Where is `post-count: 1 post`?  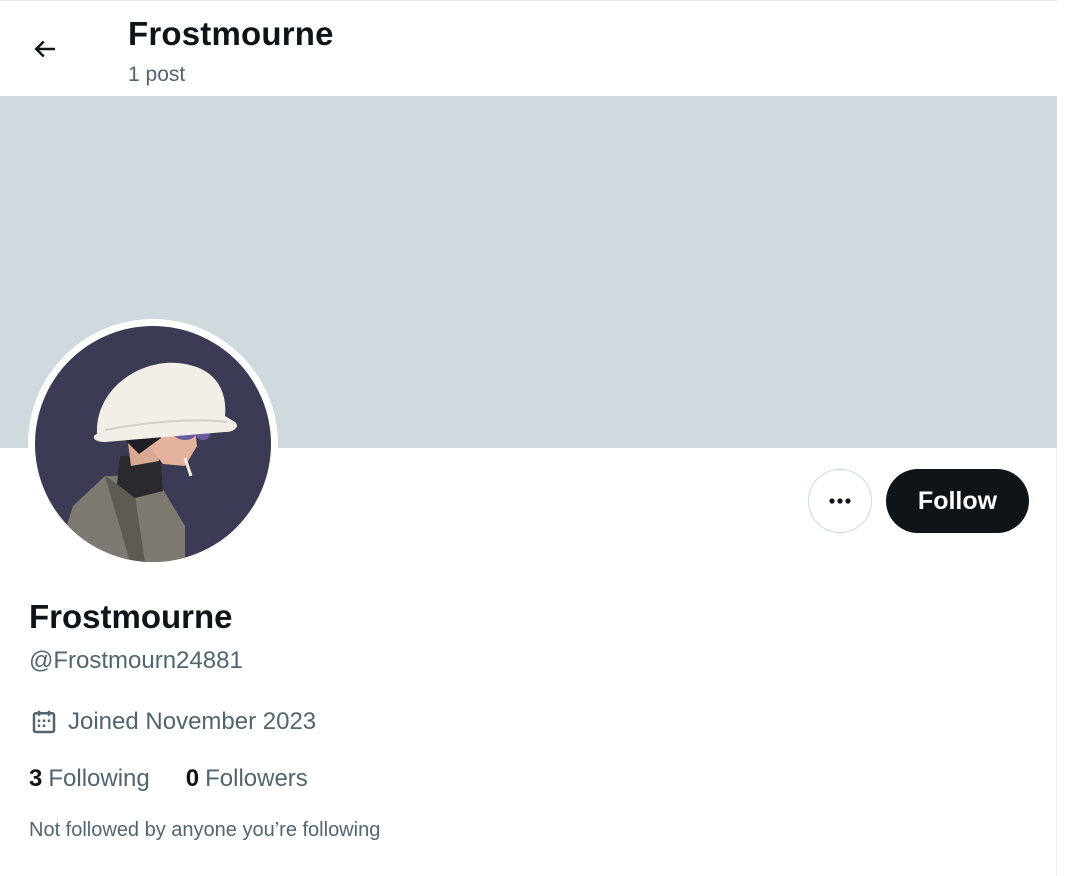 post-count: 1 post is located at coordinates (157, 74).